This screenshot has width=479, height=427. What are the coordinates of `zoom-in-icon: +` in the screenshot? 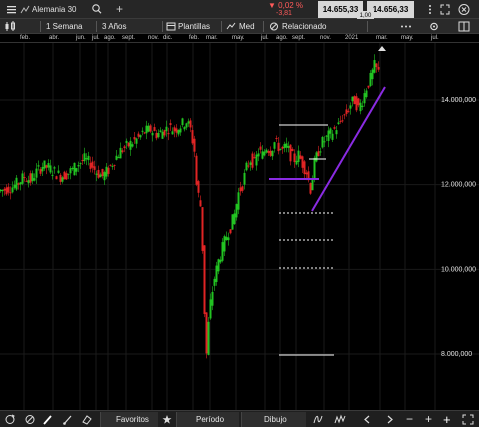 It's located at (428, 419).